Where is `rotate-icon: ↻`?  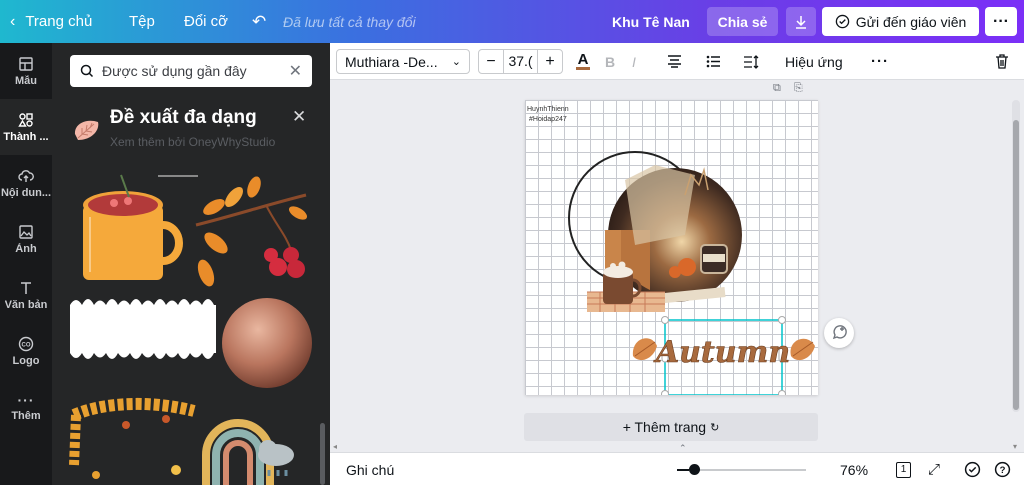
rotate-icon: ↻ is located at coordinates (714, 427).